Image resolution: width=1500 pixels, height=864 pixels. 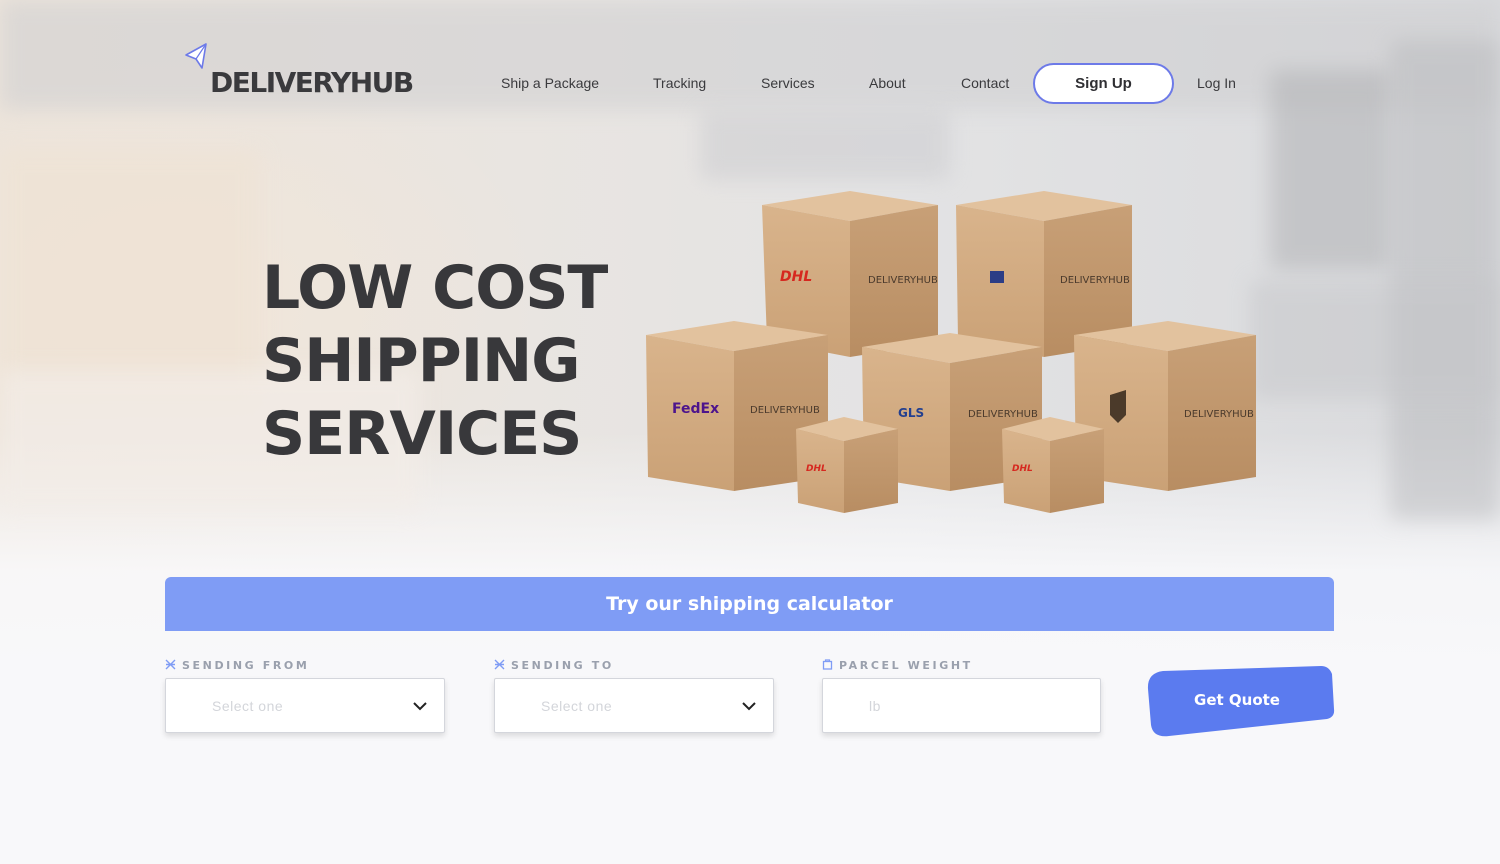 I want to click on box-small-left: DHL, so click(x=847, y=465).